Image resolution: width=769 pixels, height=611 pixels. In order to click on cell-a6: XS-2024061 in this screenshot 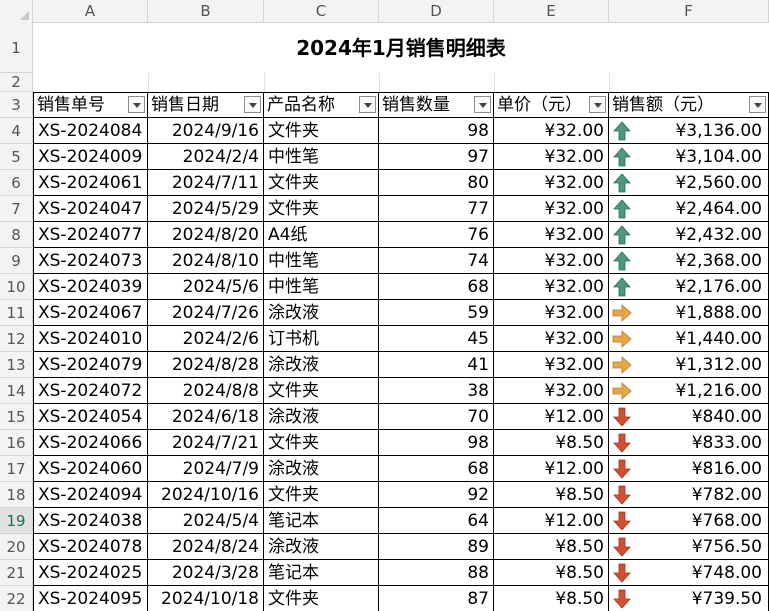, I will do `click(90, 183)`.